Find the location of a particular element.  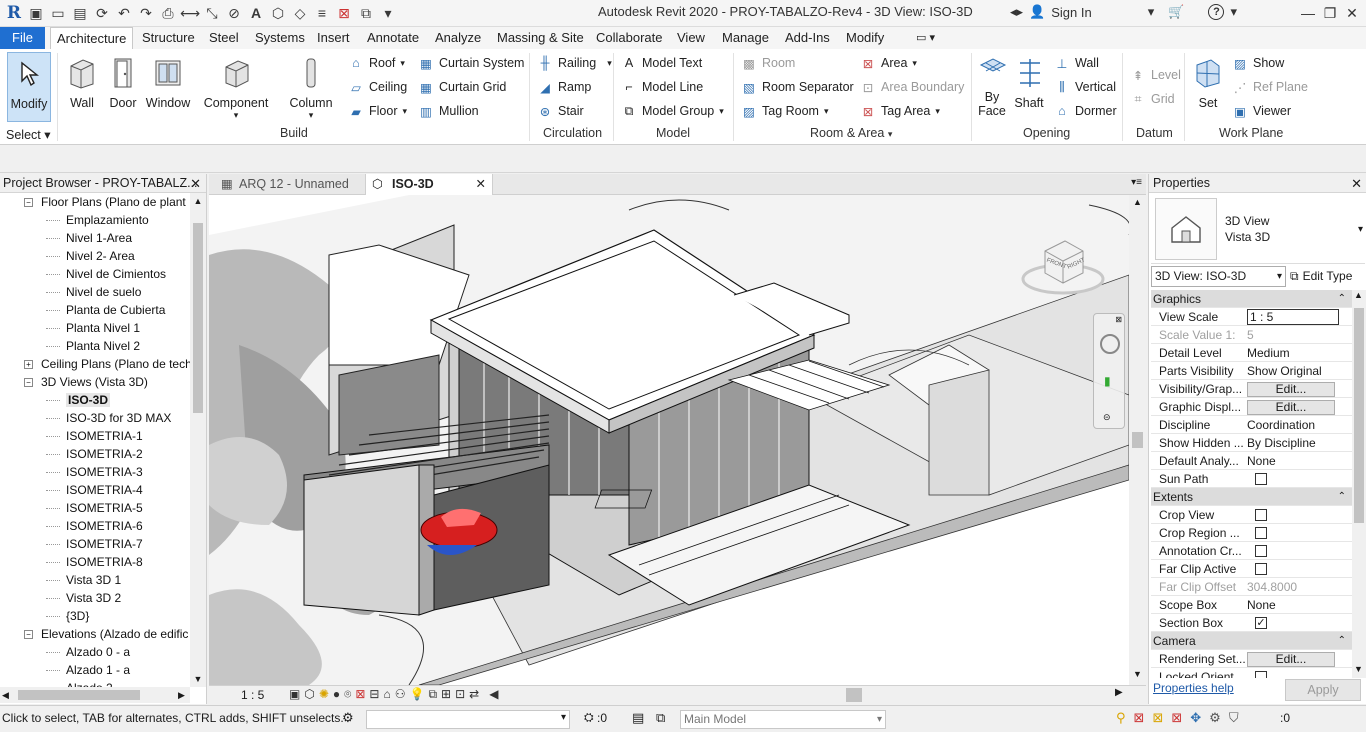

scroll-down-icon: ▼ is located at coordinates (1137, 674).